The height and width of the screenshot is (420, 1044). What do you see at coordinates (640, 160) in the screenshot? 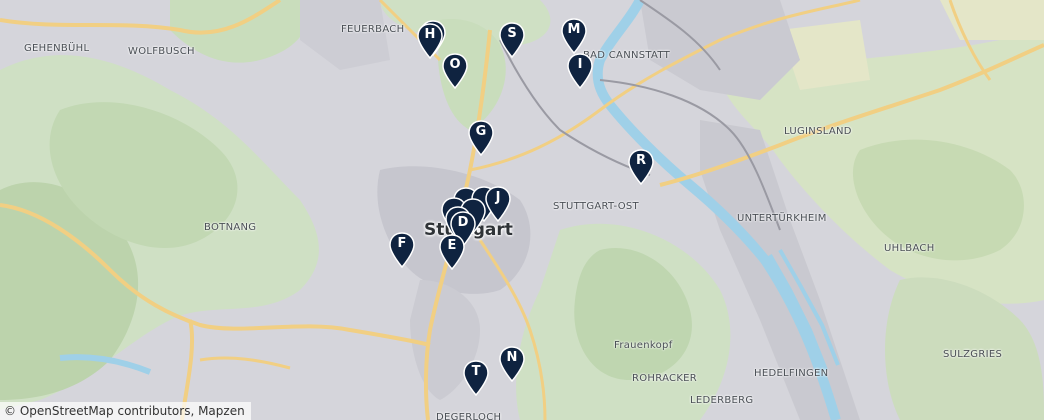
I see `marker-label: R` at bounding box center [640, 160].